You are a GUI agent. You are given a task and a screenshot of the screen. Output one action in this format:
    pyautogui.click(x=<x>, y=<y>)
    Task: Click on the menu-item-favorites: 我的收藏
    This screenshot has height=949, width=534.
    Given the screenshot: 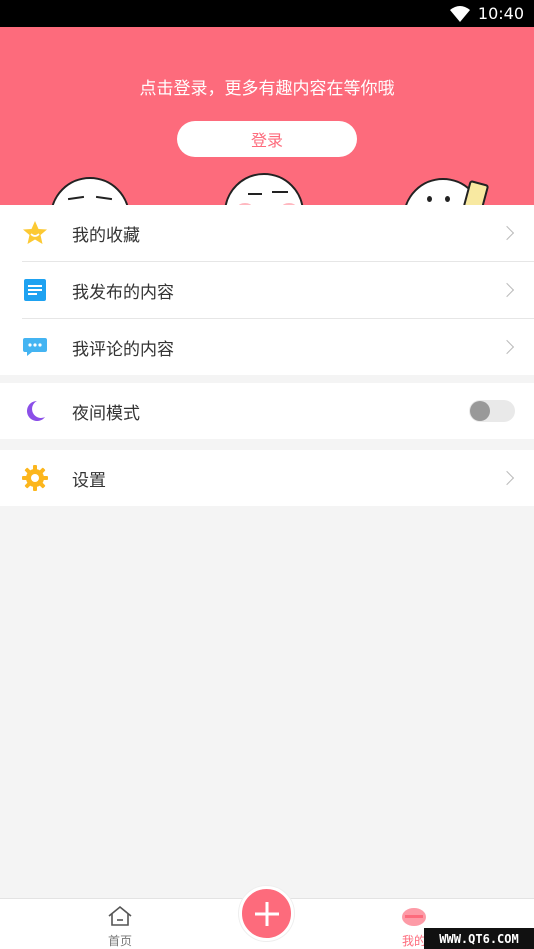 What is the action you would take?
    pyautogui.click(x=267, y=233)
    